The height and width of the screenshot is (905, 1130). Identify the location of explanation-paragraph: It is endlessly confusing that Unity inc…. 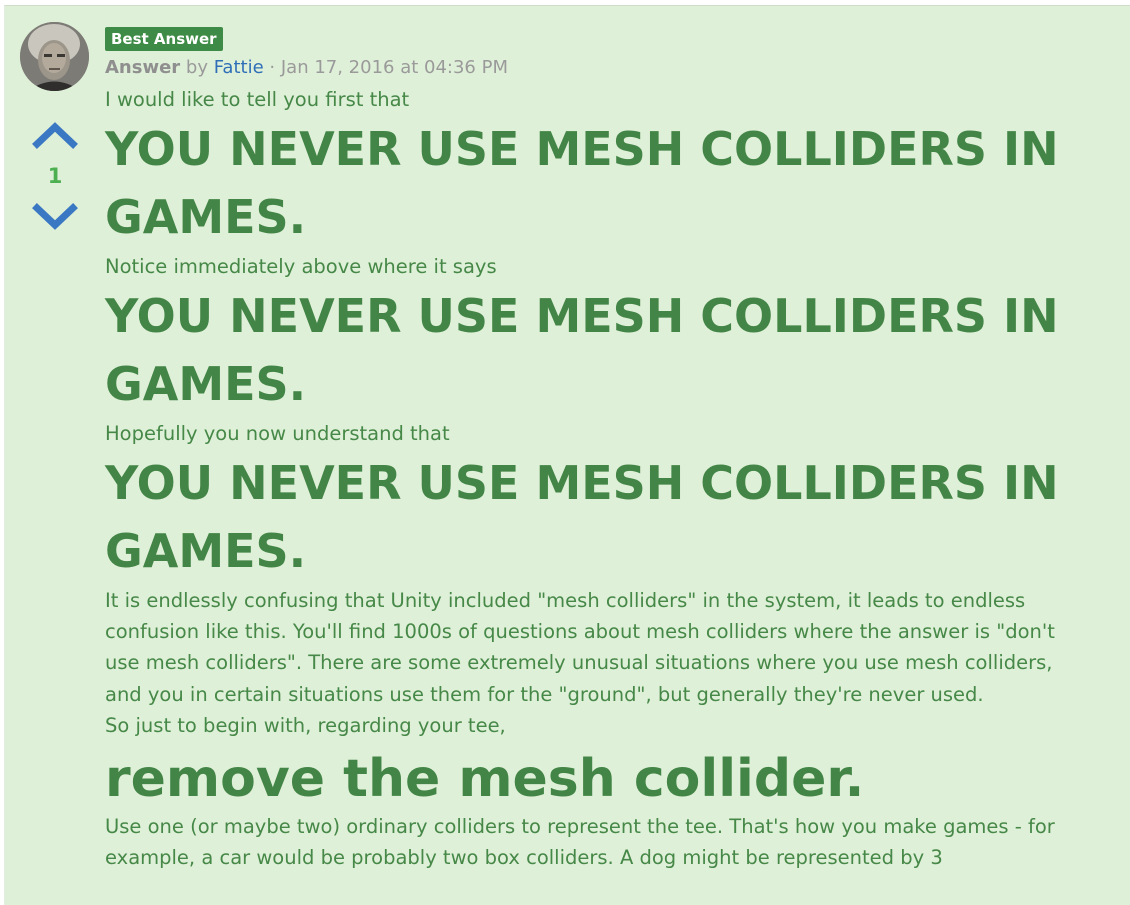
(580, 647).